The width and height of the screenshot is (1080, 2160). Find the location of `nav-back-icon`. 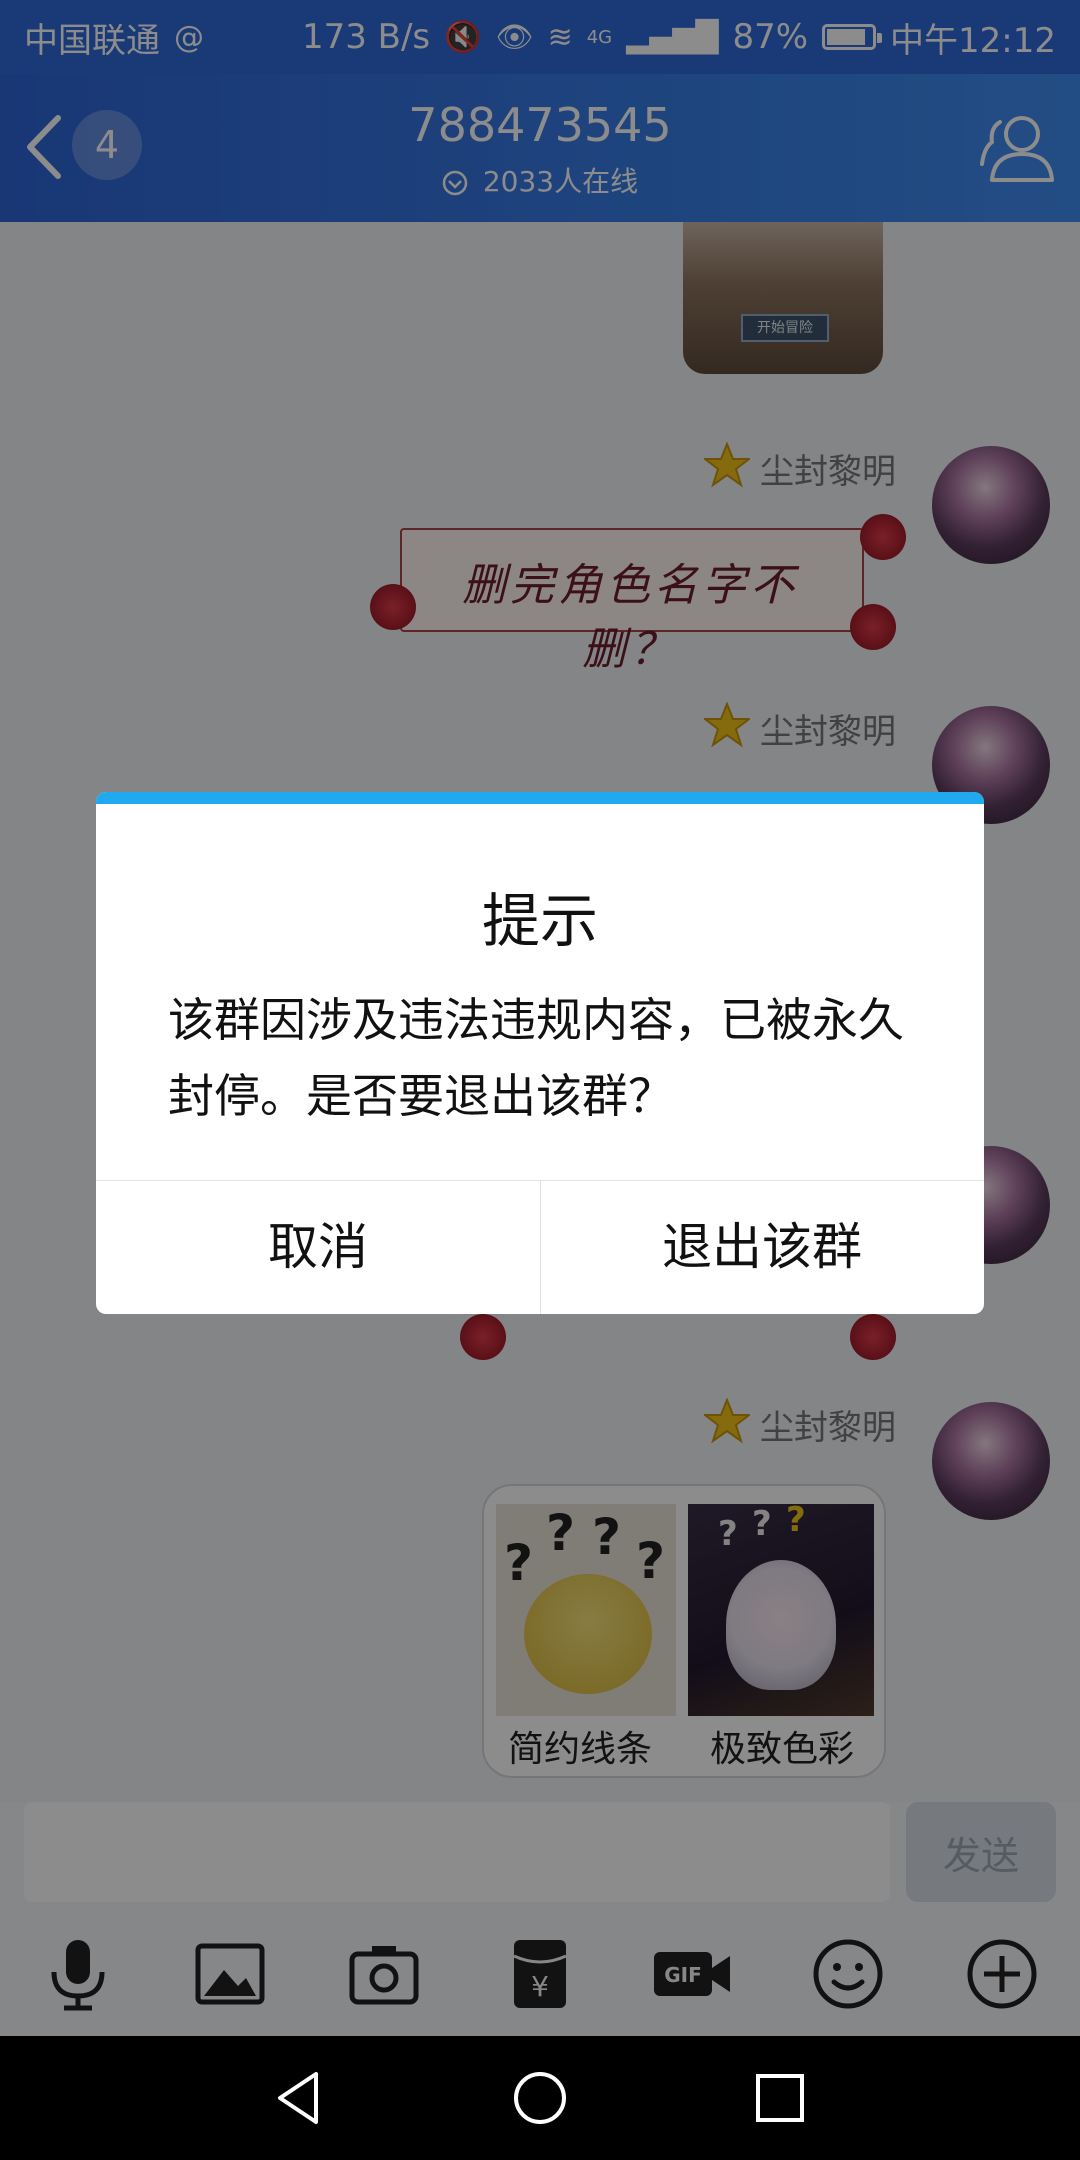

nav-back-icon is located at coordinates (300, 2098).